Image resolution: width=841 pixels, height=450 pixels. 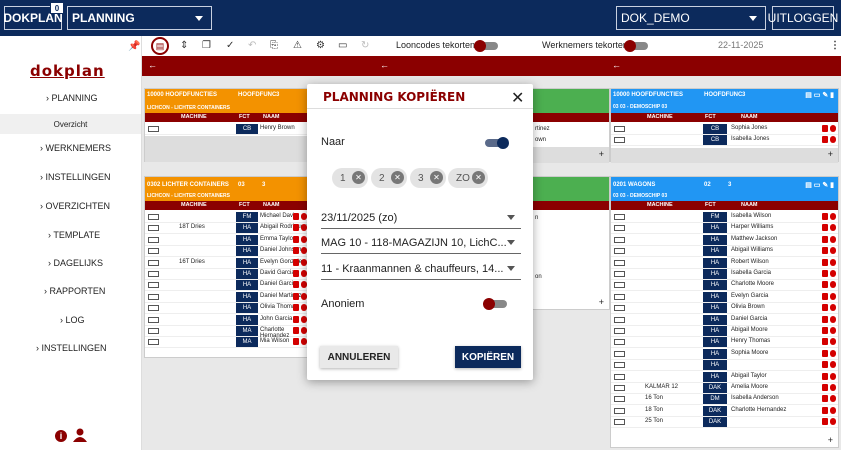 What do you see at coordinates (184, 45) in the screenshot?
I see `sort-icon: ⇕` at bounding box center [184, 45].